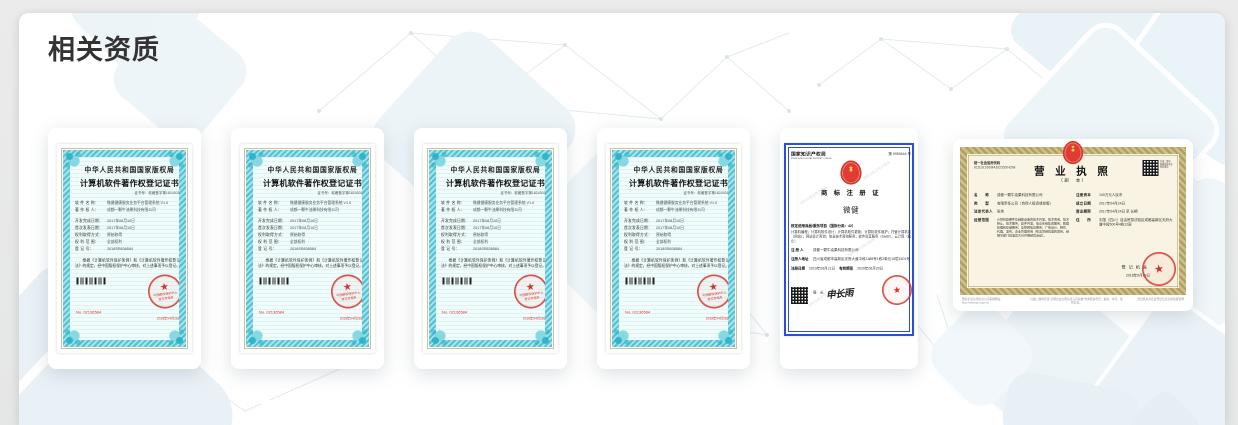  What do you see at coordinates (825, 250) in the screenshot?
I see `registrant-row: 注 册 人 成都一颗牛油果科技有限公司` at bounding box center [825, 250].